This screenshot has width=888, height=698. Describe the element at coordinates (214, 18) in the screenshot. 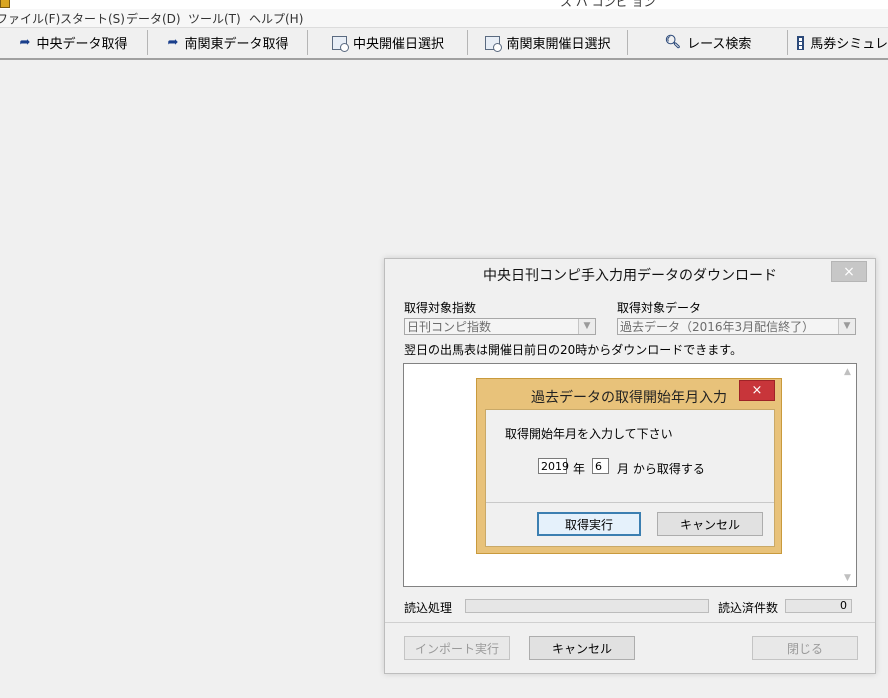

I see `menu-tools: ツール(T)` at that location.